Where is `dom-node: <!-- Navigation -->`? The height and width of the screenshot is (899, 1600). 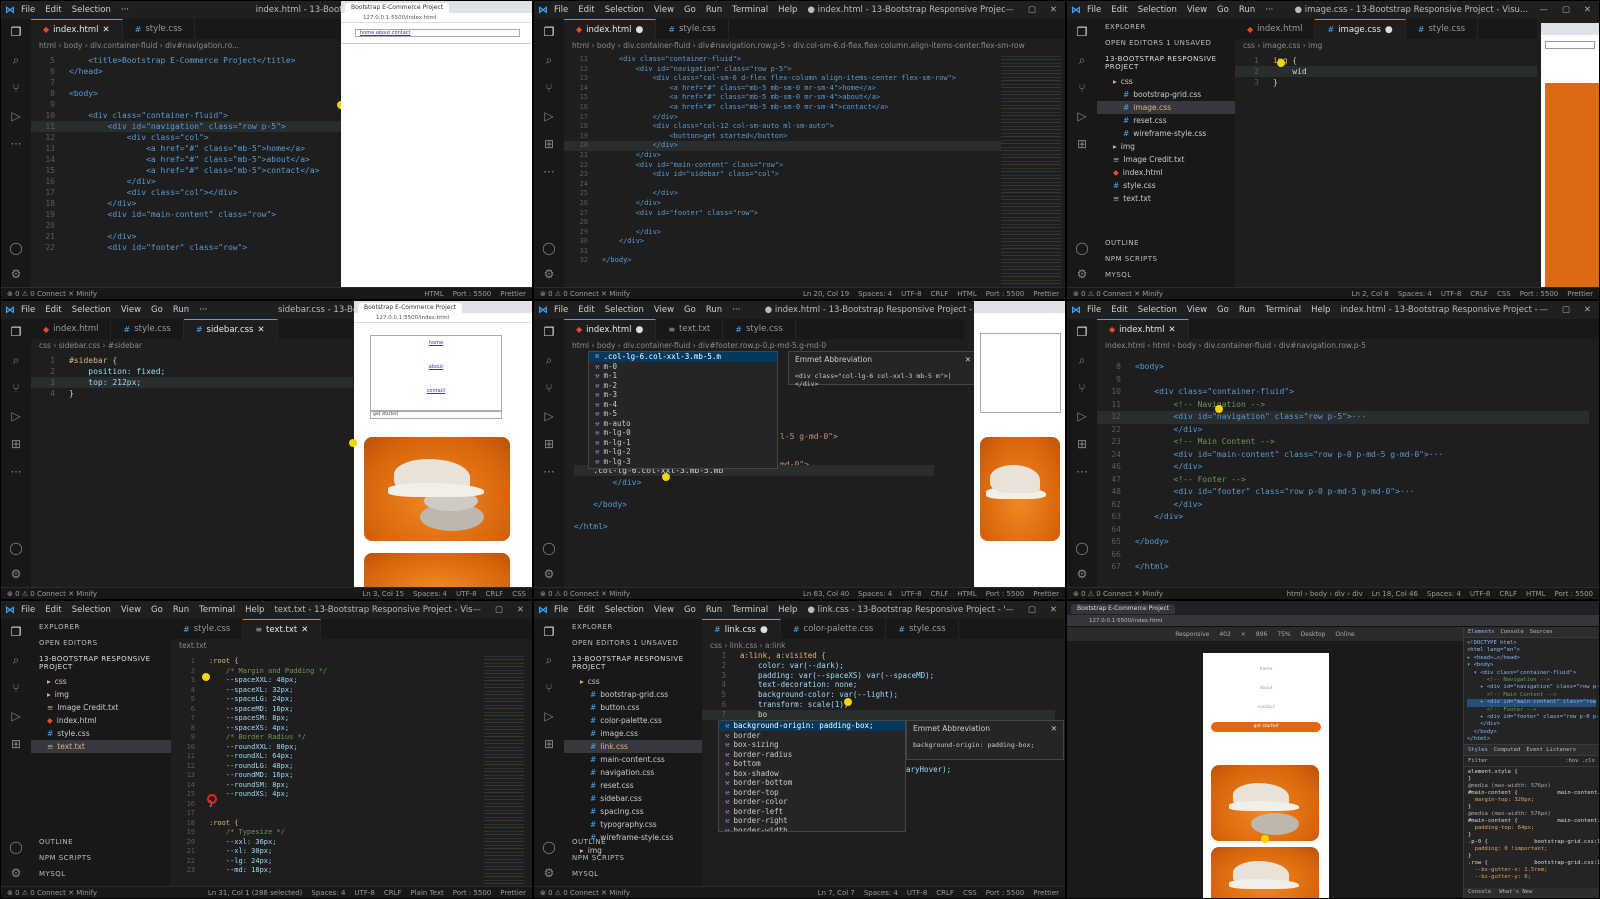
dom-node: <!-- Navigation --> is located at coordinates (1531, 680).